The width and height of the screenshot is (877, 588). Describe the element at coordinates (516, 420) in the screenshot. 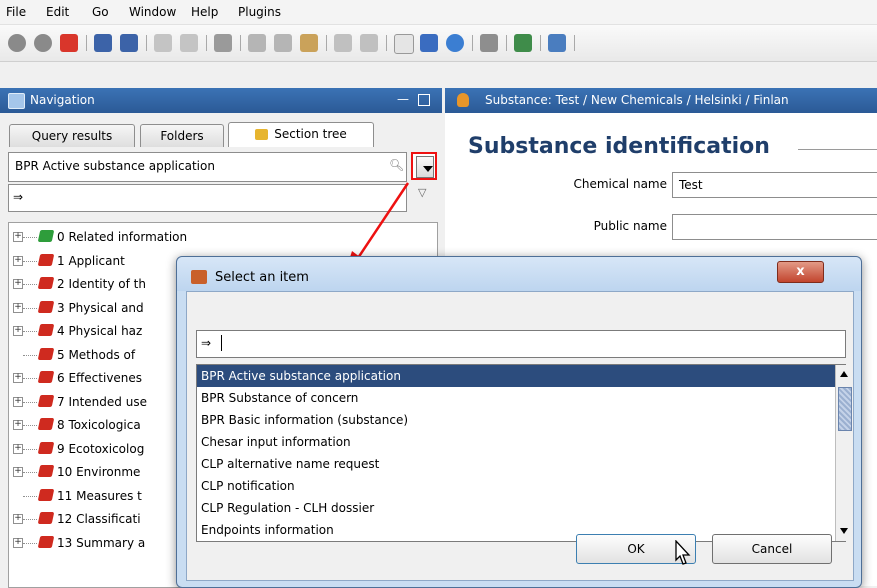

I see `list-item: BPR Basic information (substance)` at that location.